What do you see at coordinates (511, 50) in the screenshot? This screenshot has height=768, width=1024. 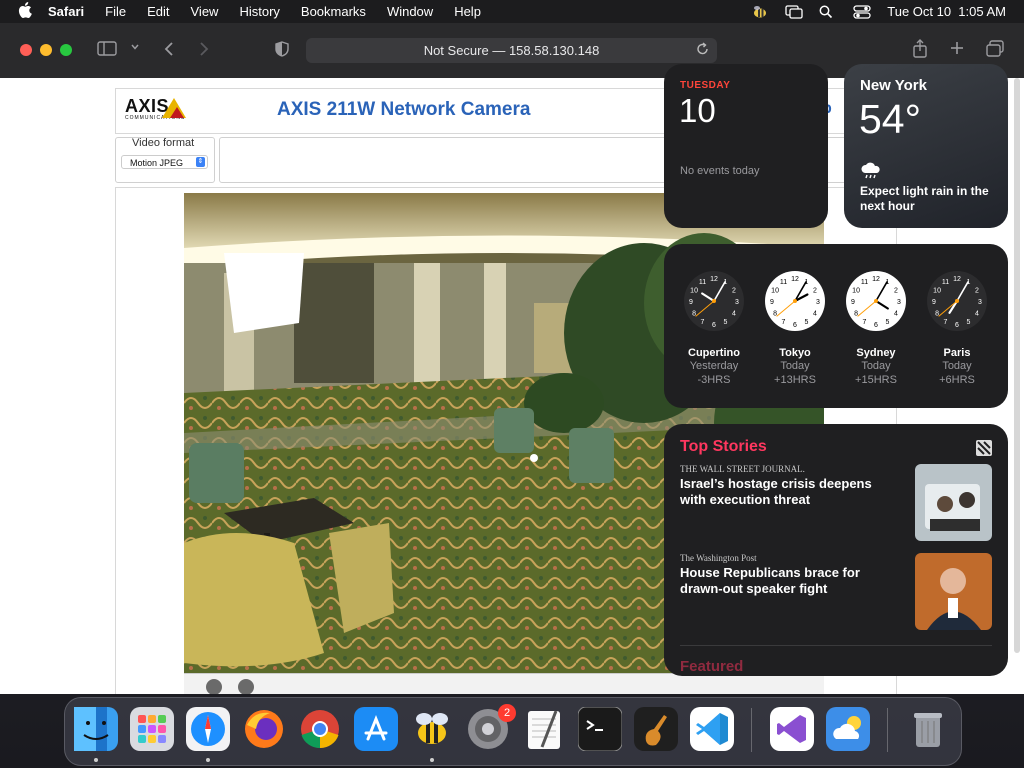 I see `address-bar: Not Secure — 158.58.130.148` at bounding box center [511, 50].